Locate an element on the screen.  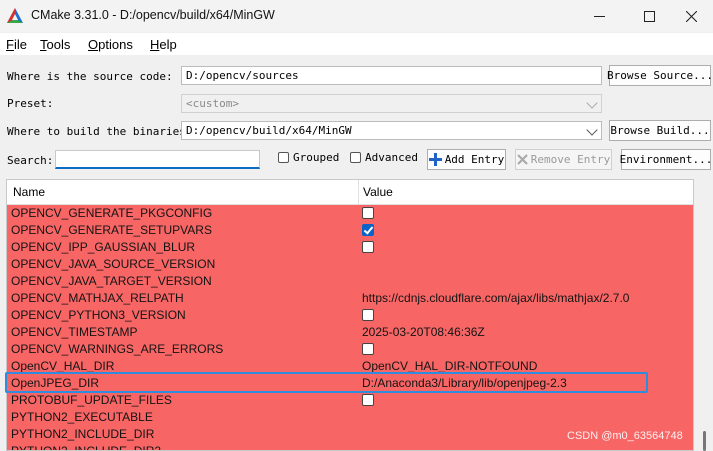
cmake-logo-icon is located at coordinates (15, 15).